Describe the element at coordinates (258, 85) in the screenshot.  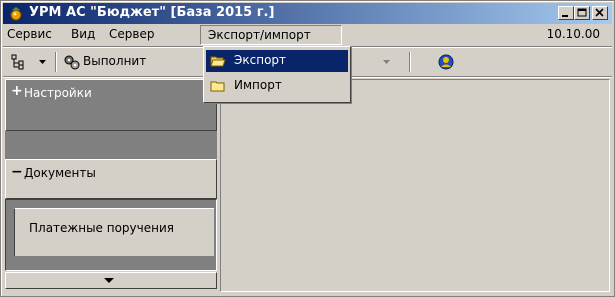
I see `menu-item-label: Импорт` at that location.